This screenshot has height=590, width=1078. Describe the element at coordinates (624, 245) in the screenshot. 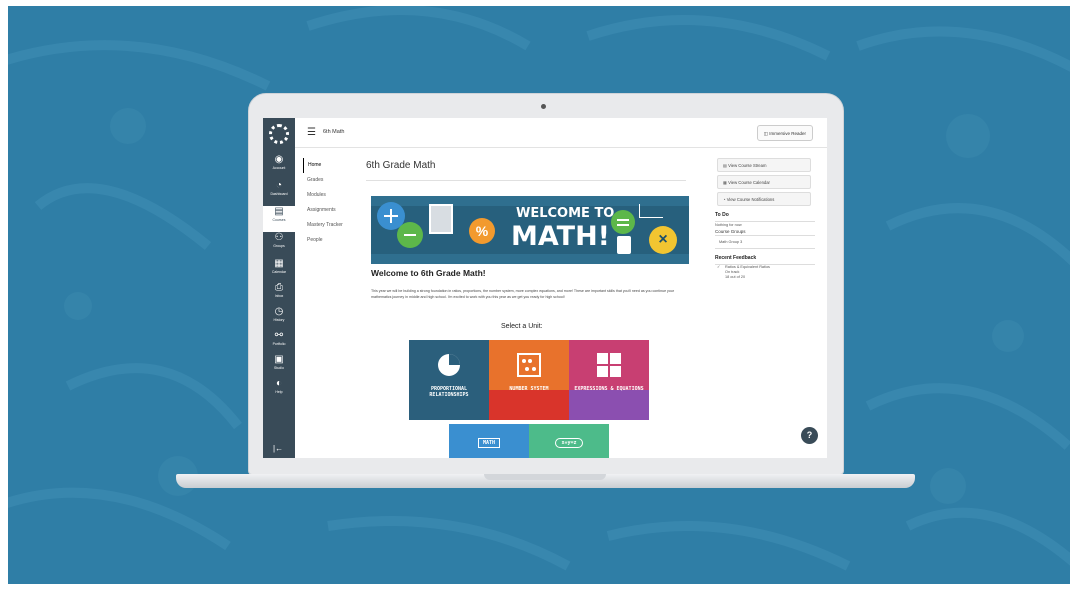

I see `cylinder-icon` at that location.